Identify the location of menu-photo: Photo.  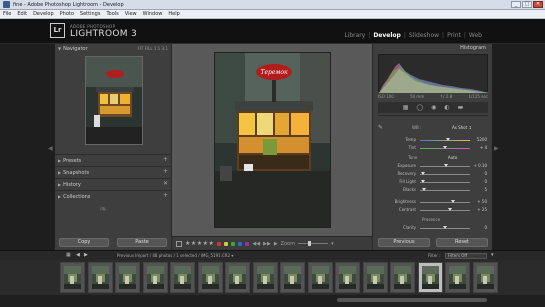
(67, 14).